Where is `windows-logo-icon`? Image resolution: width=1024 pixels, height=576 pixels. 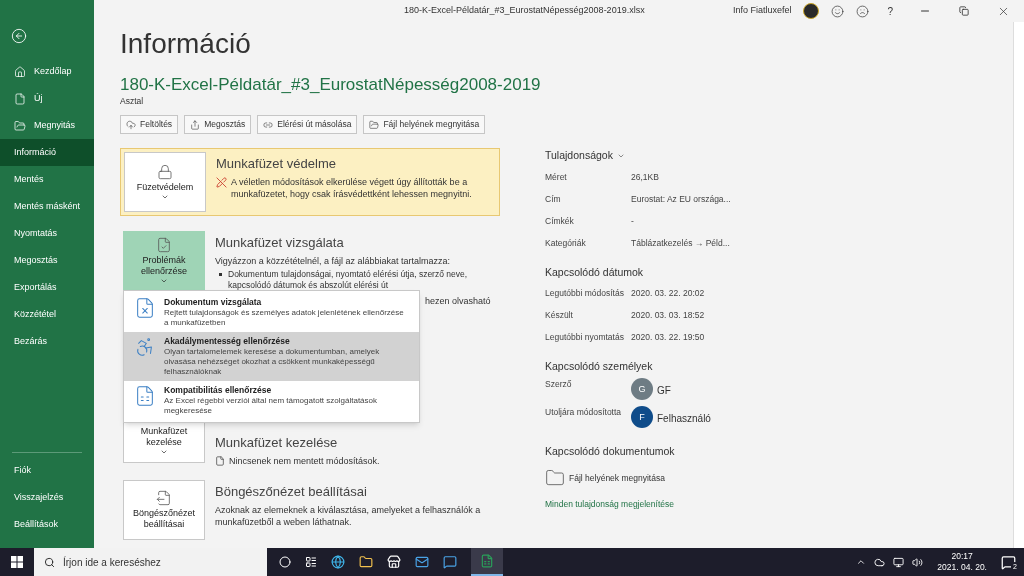 windows-logo-icon is located at coordinates (17, 562).